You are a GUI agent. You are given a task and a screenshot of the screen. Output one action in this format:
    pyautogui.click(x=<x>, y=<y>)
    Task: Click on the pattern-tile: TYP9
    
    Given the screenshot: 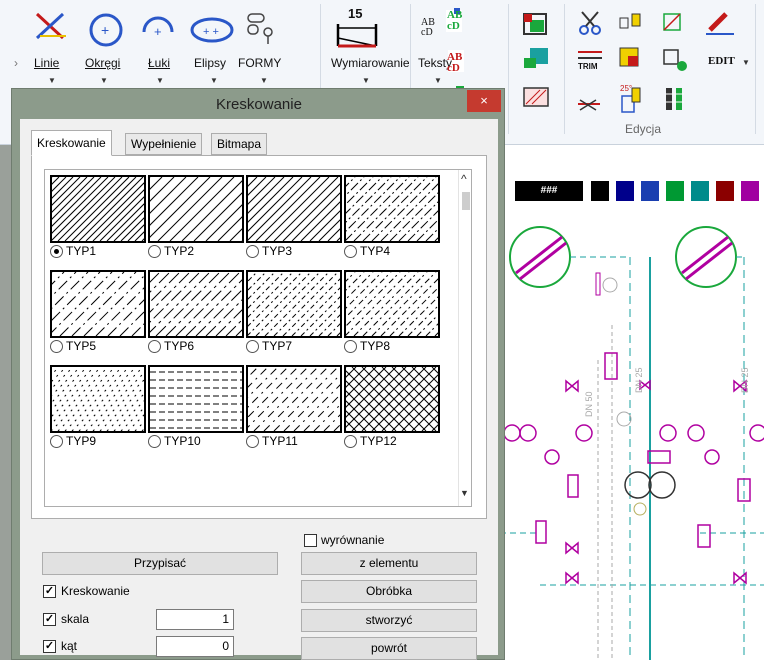 What is the action you would take?
    pyautogui.click(x=98, y=406)
    